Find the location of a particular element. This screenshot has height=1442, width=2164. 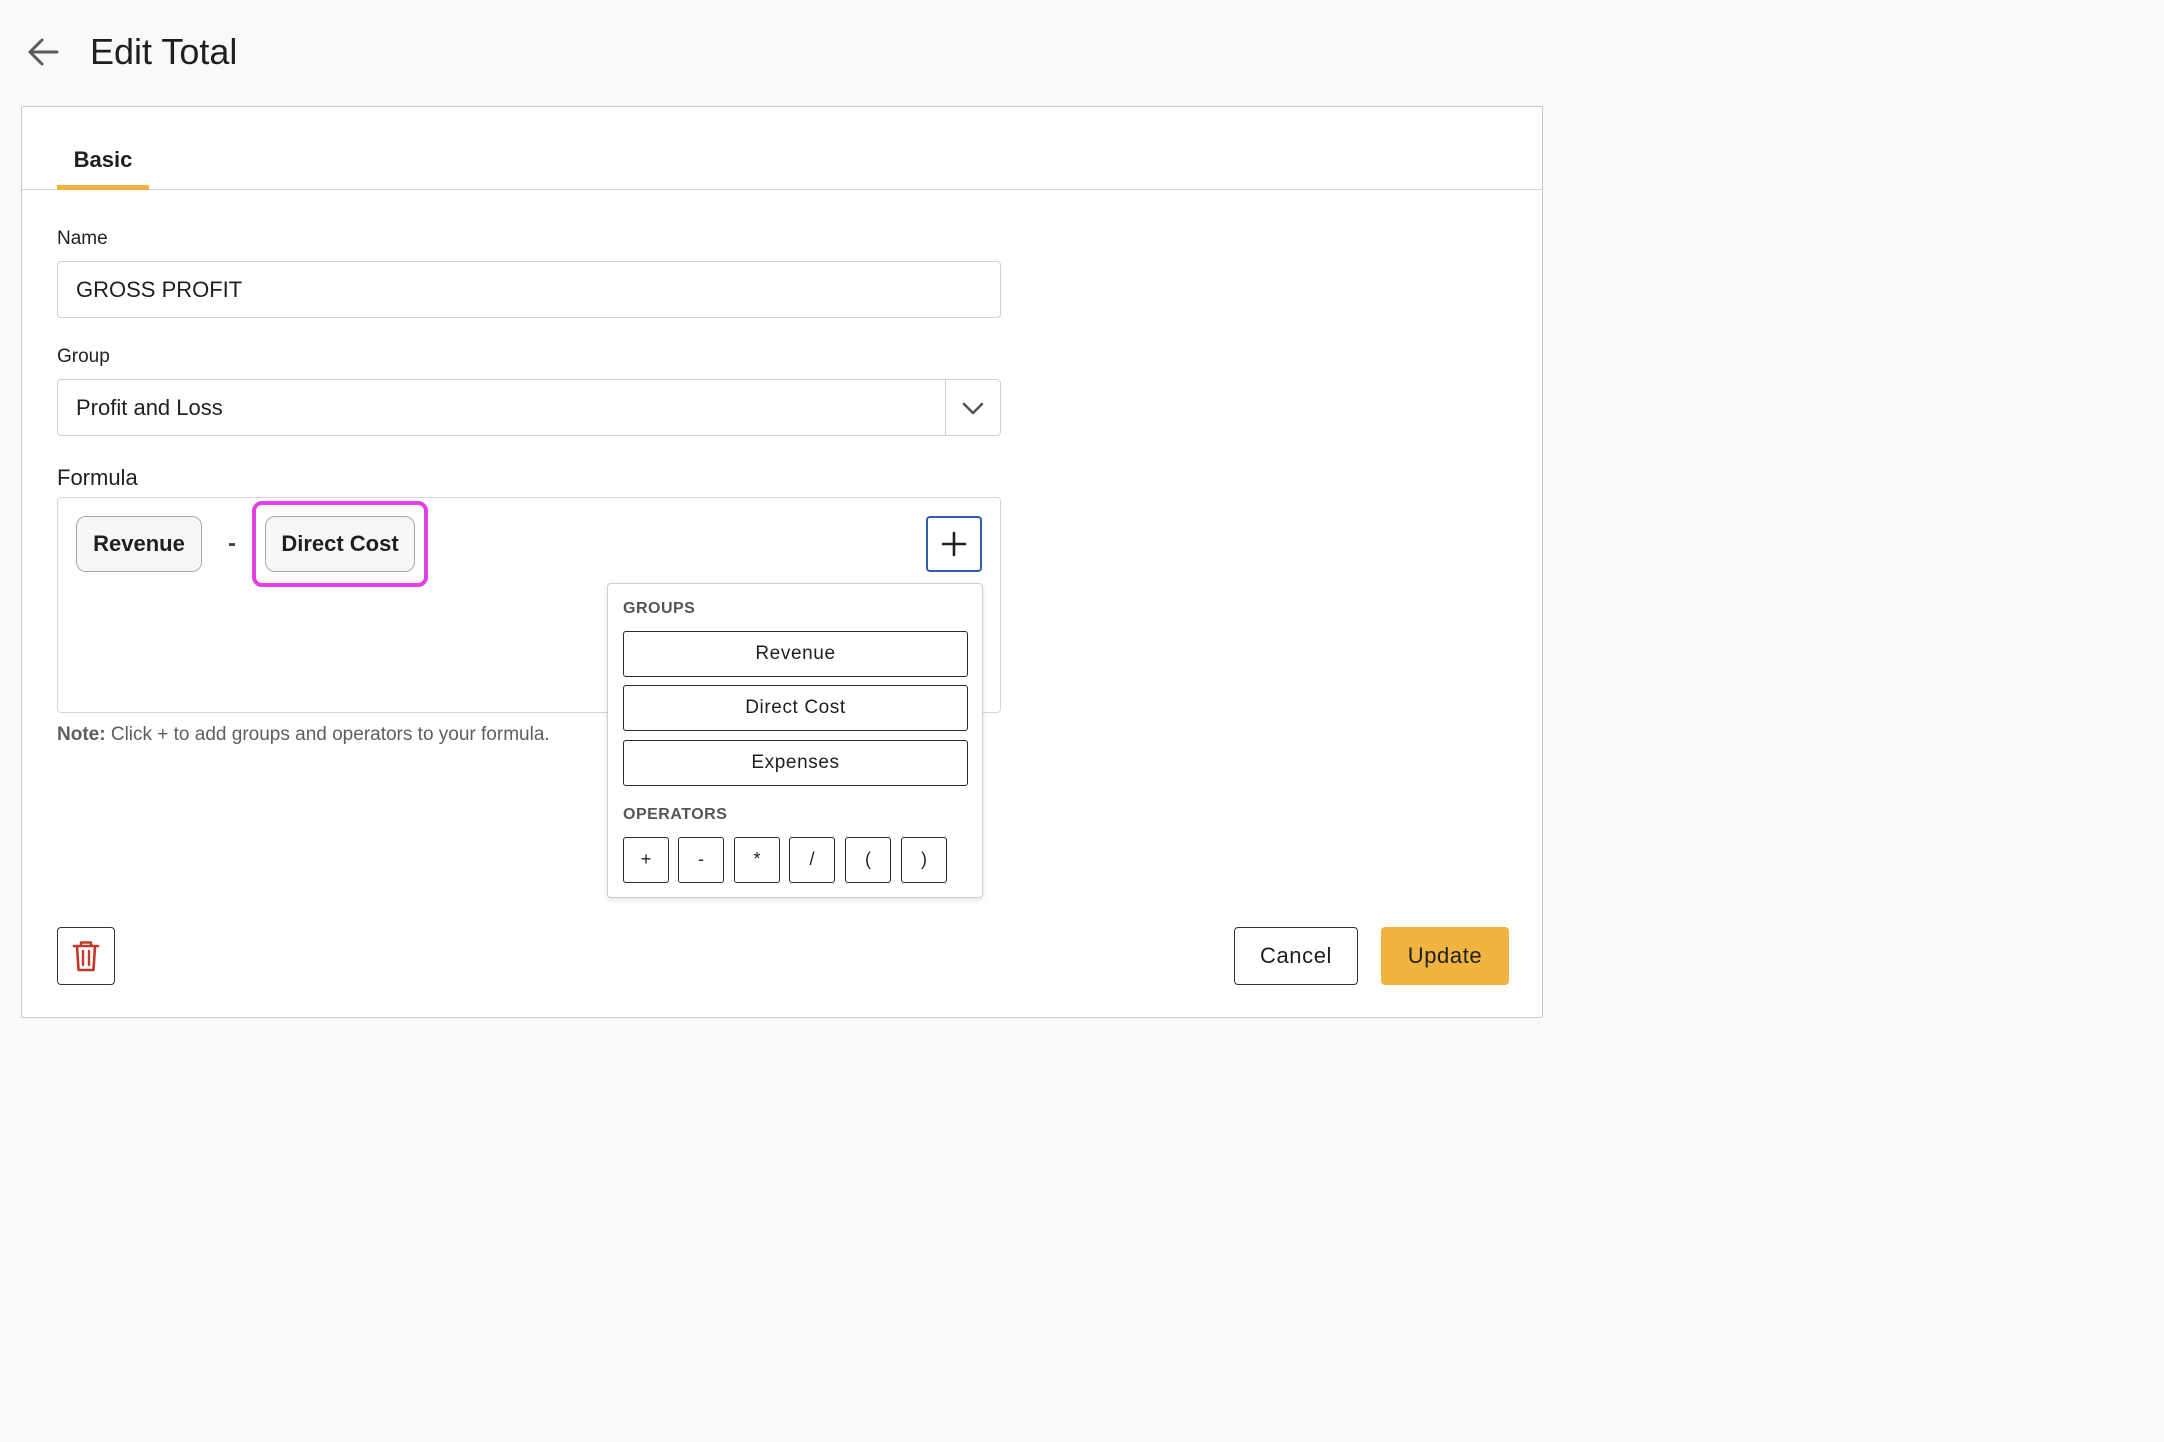

tab-active-indicator is located at coordinates (103, 187).